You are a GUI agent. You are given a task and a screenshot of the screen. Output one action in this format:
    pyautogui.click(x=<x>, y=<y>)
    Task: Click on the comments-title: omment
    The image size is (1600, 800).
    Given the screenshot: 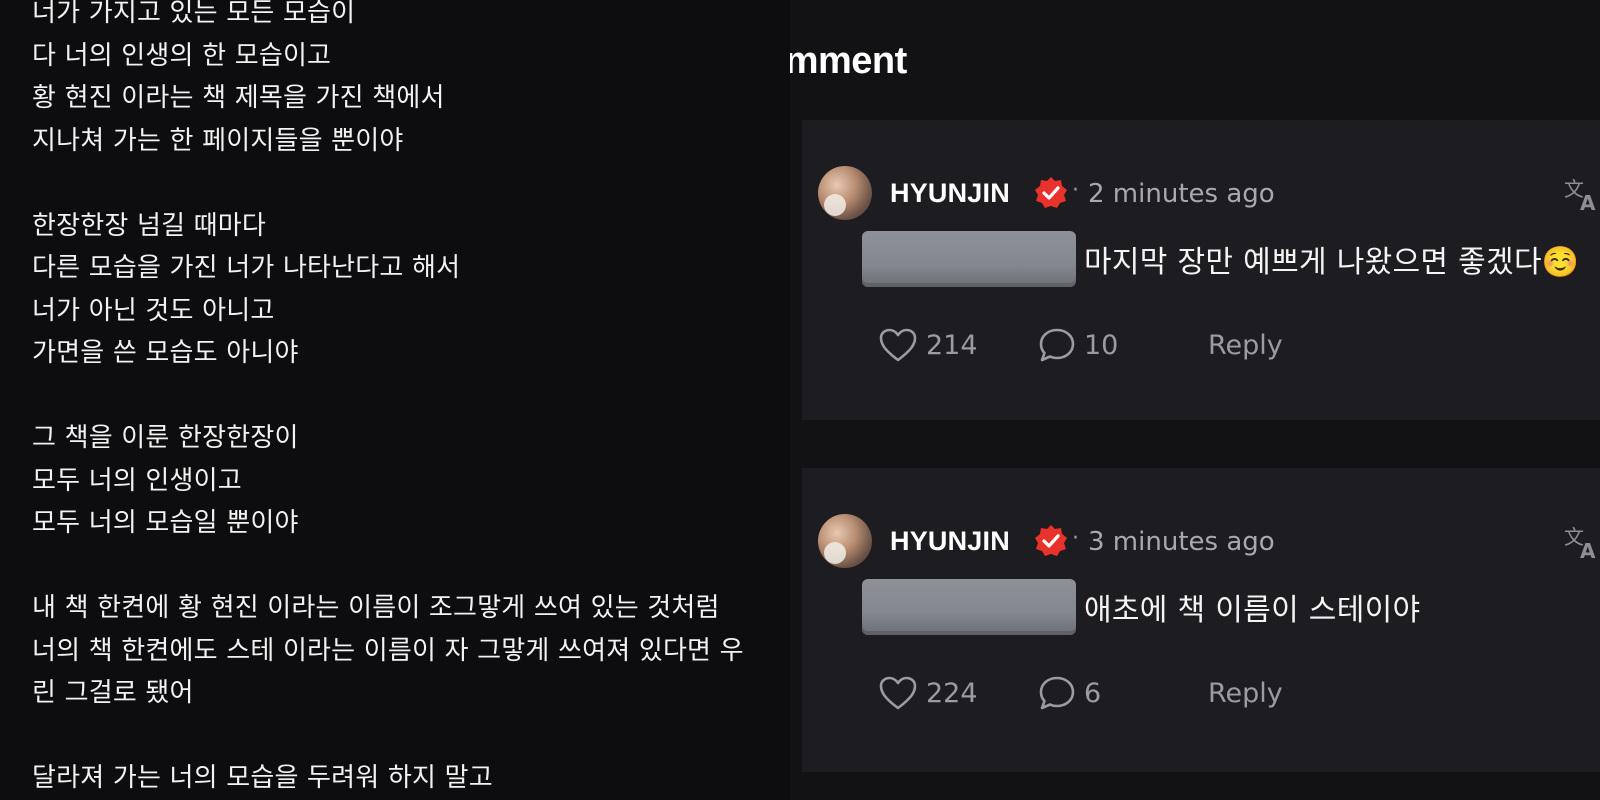 What is the action you would take?
    pyautogui.click(x=848, y=61)
    